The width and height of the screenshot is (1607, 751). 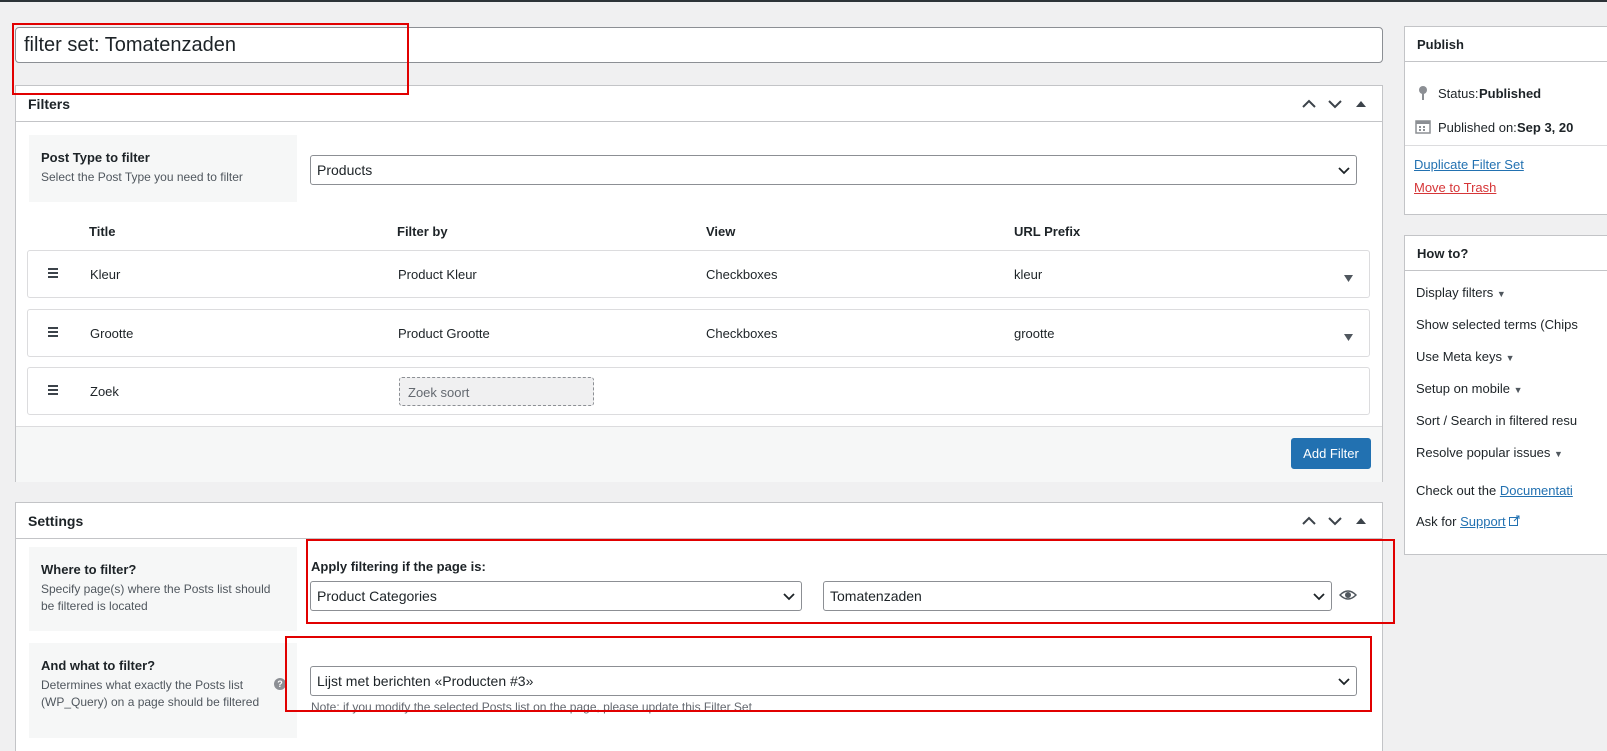 I want to click on howto-item: Show selected terms (Chips, so click(x=1497, y=324).